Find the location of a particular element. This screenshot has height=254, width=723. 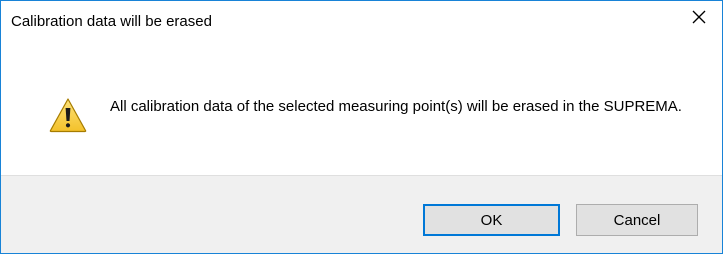

title-bar: Calibration data will be erased is located at coordinates (361, 16).